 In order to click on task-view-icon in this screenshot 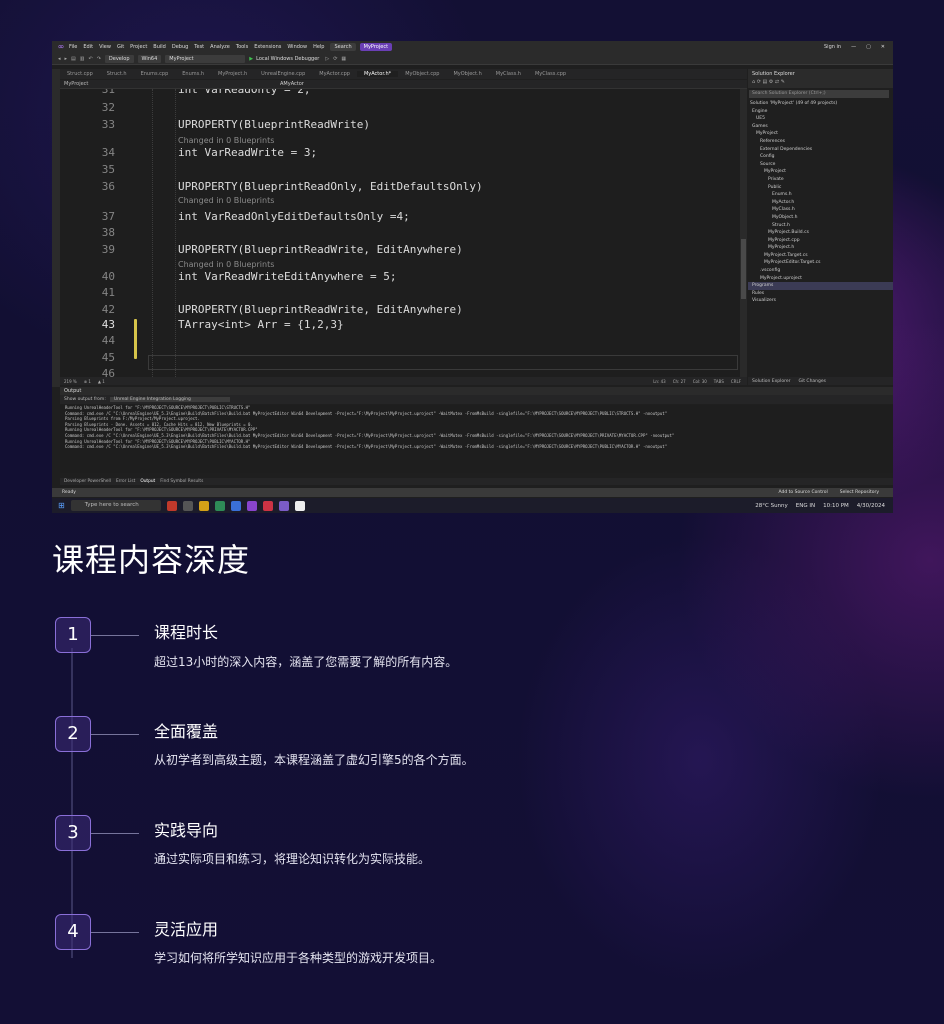, I will do `click(187, 505)`.